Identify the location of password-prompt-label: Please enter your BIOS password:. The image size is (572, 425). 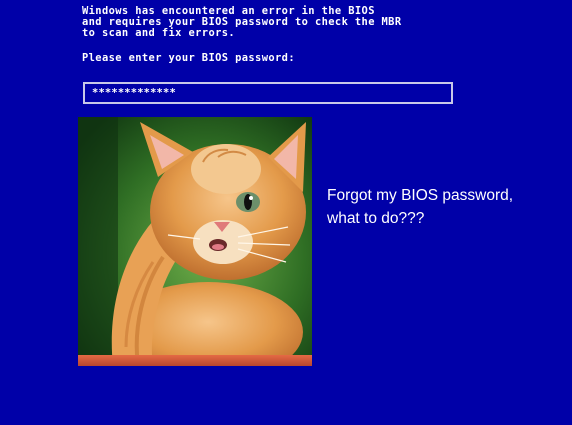
(188, 58).